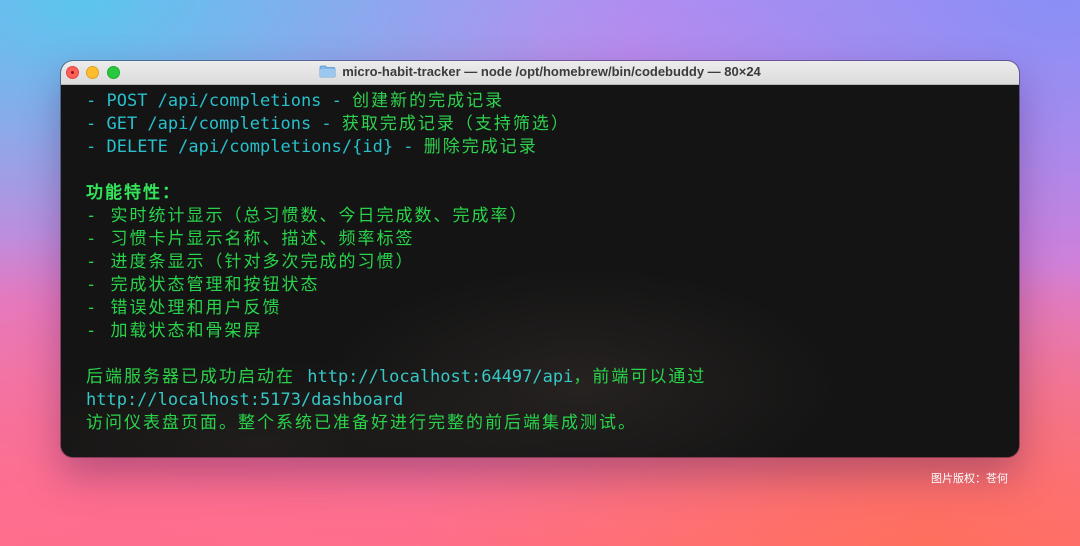 Image resolution: width=1080 pixels, height=546 pixels. What do you see at coordinates (307, 216) in the screenshot?
I see `feature-item: - 实时统计显示（总习惯数、今日完成数、完成率）` at bounding box center [307, 216].